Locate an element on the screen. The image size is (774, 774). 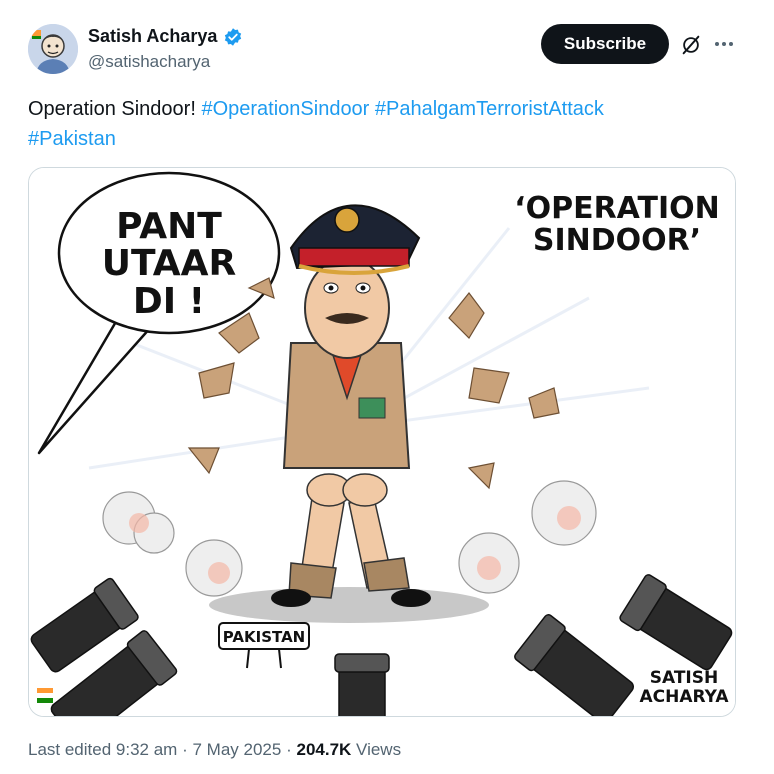
sign-text: PAKISTAN is located at coordinates (264, 637).